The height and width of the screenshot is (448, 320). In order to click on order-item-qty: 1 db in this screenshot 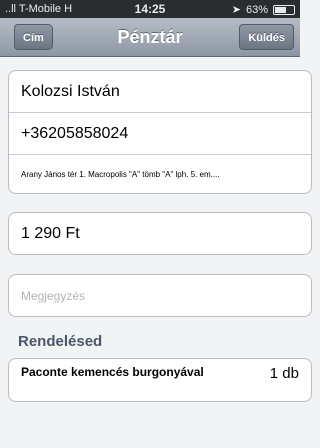, I will do `click(284, 373)`.